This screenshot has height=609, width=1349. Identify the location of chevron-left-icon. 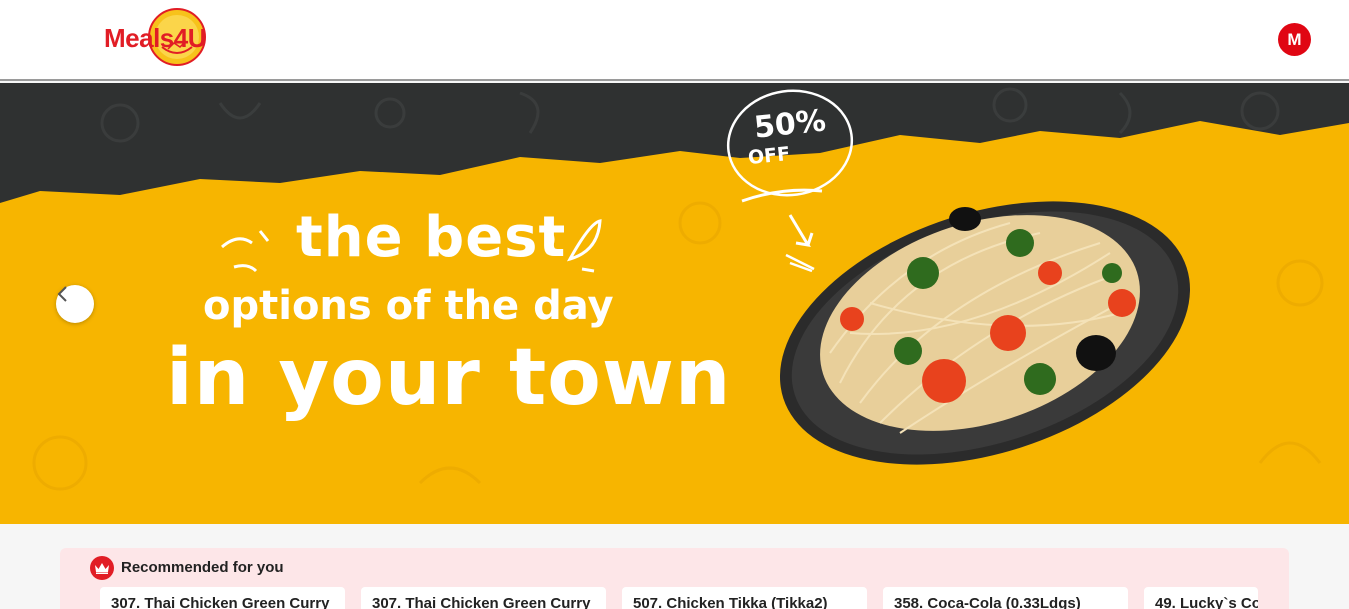
(62, 294).